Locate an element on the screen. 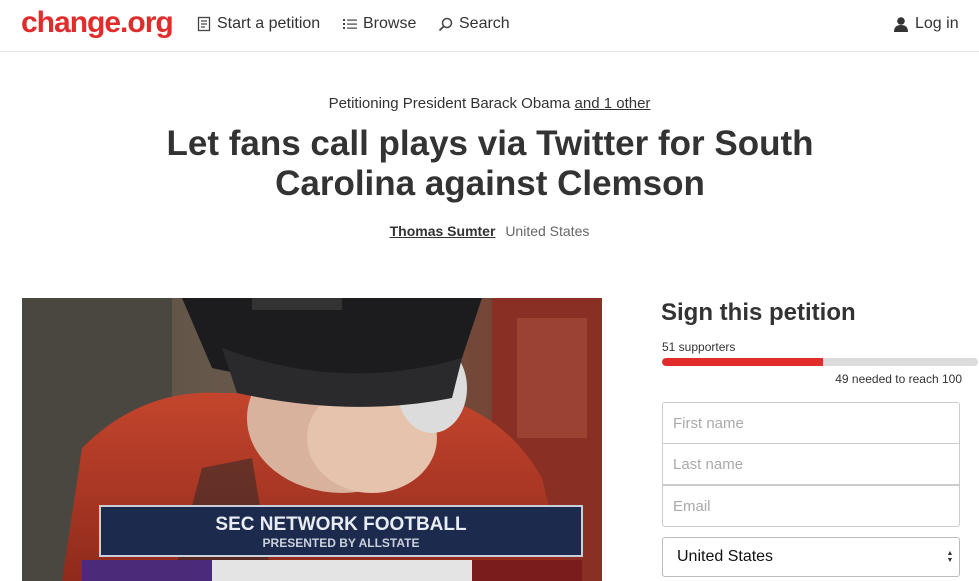  email-field is located at coordinates (811, 506).